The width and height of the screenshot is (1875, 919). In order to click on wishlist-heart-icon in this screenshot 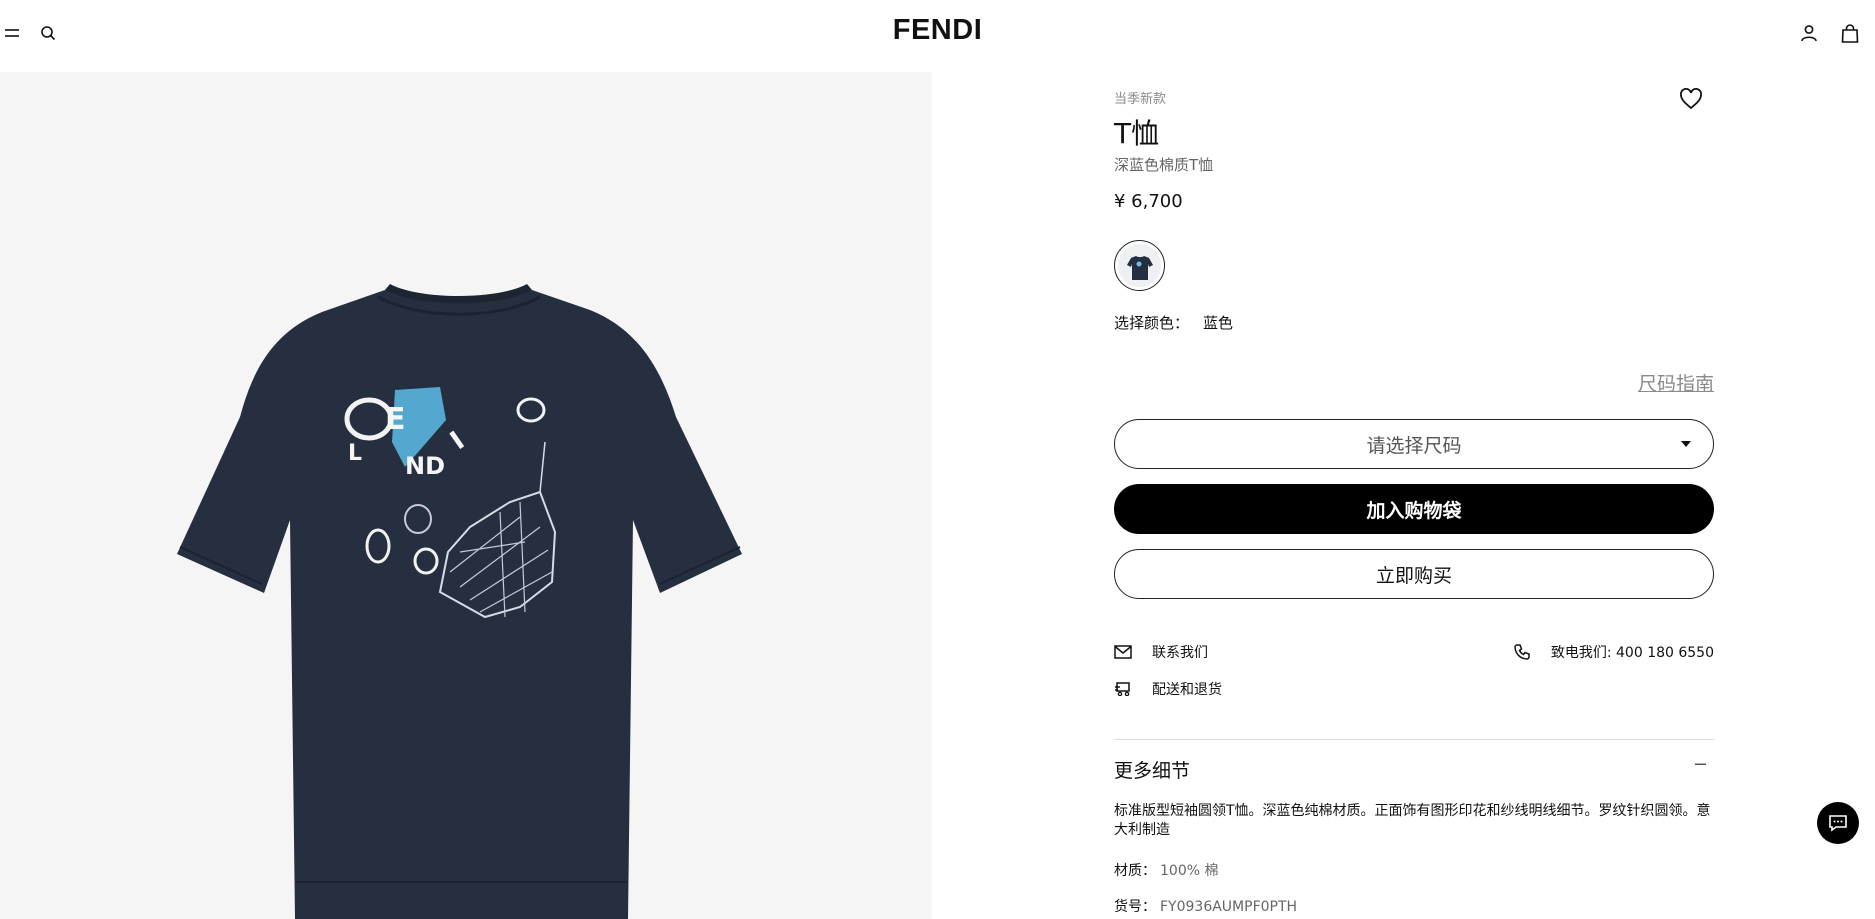, I will do `click(1692, 101)`.